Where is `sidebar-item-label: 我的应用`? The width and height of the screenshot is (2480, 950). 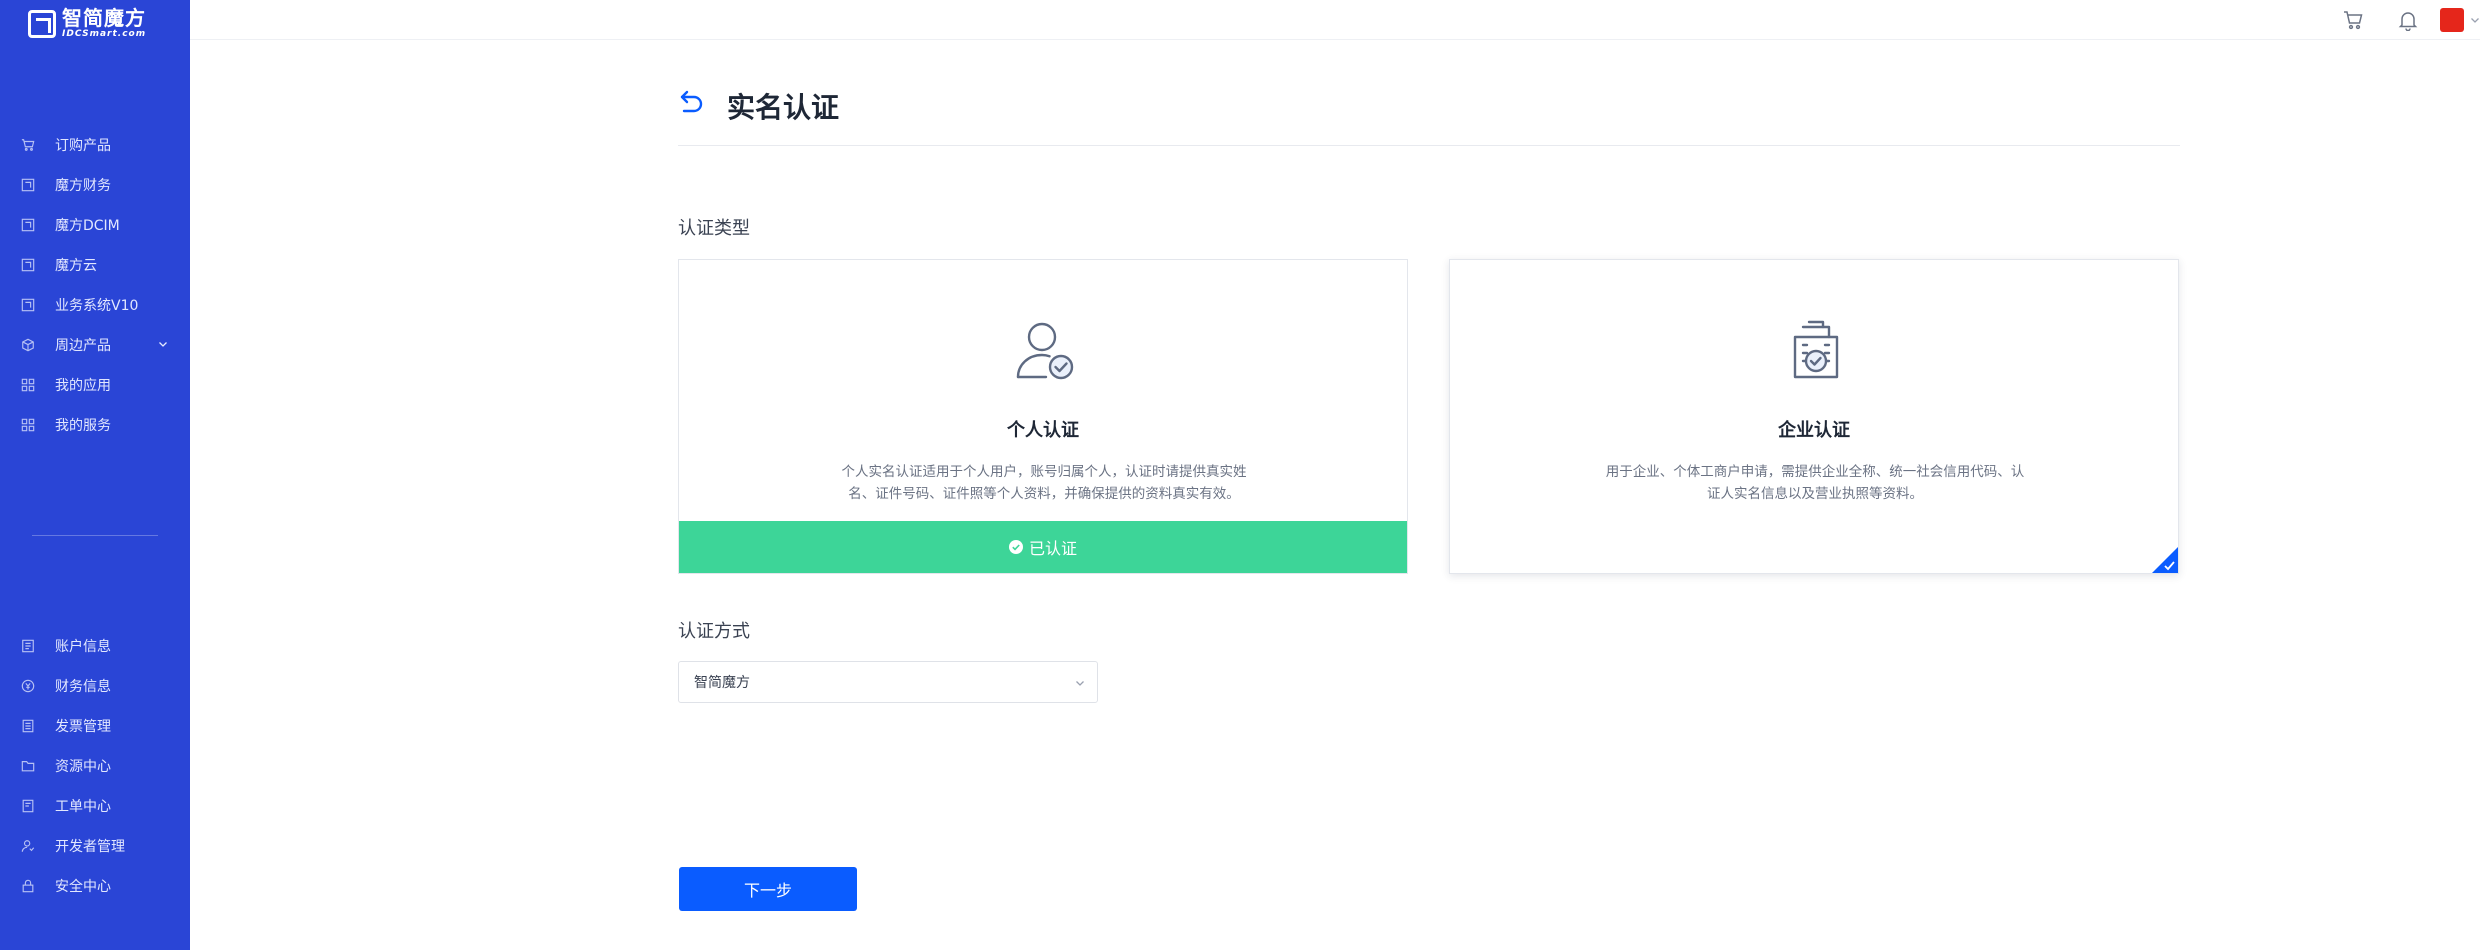 sidebar-item-label: 我的应用 is located at coordinates (83, 386).